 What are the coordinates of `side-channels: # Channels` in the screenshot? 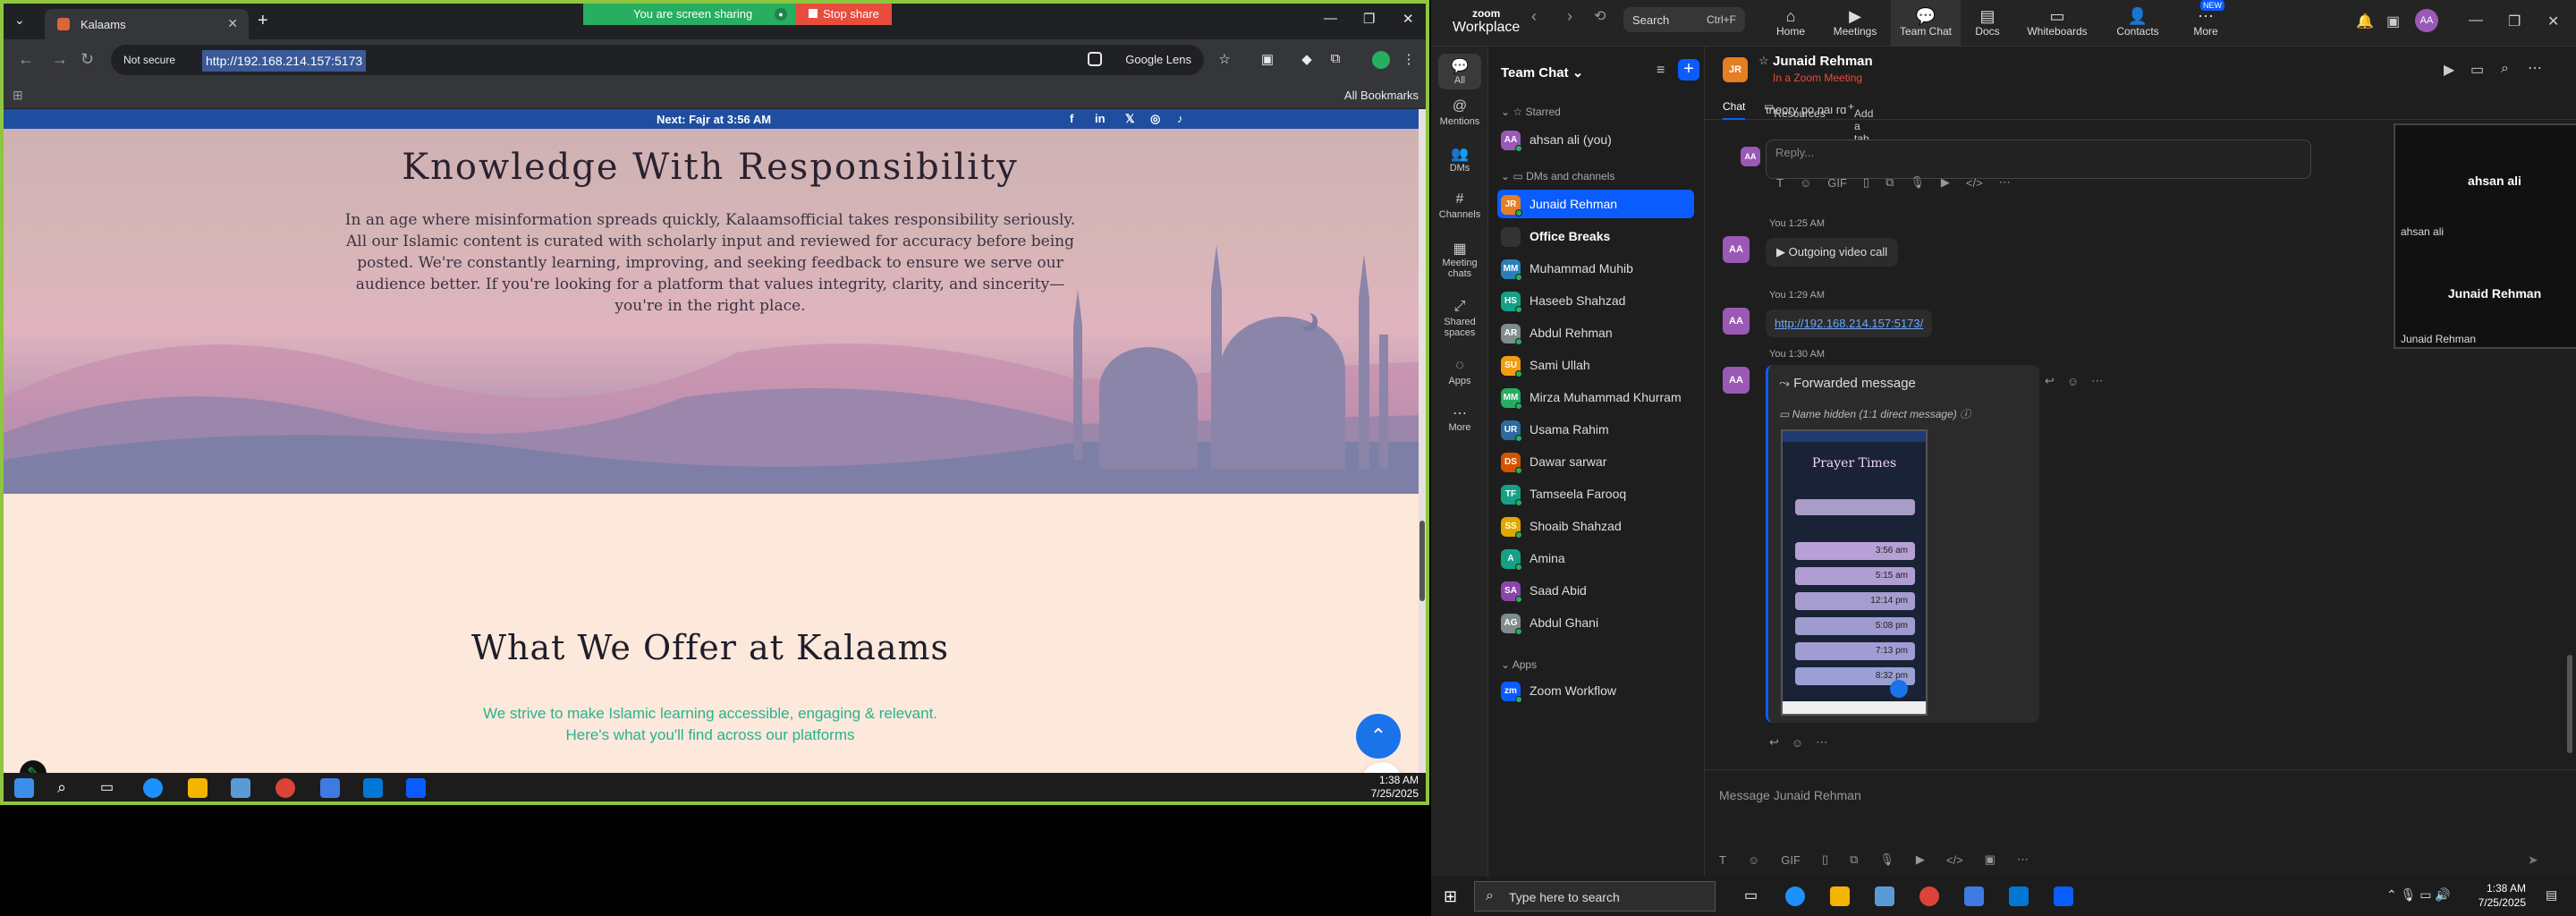 It's located at (1459, 205).